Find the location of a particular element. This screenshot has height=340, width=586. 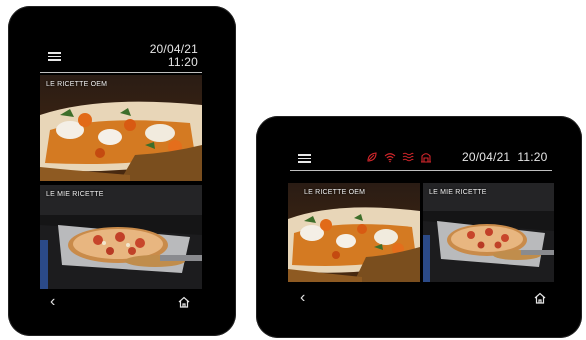

leaf-icon is located at coordinates (372, 157).